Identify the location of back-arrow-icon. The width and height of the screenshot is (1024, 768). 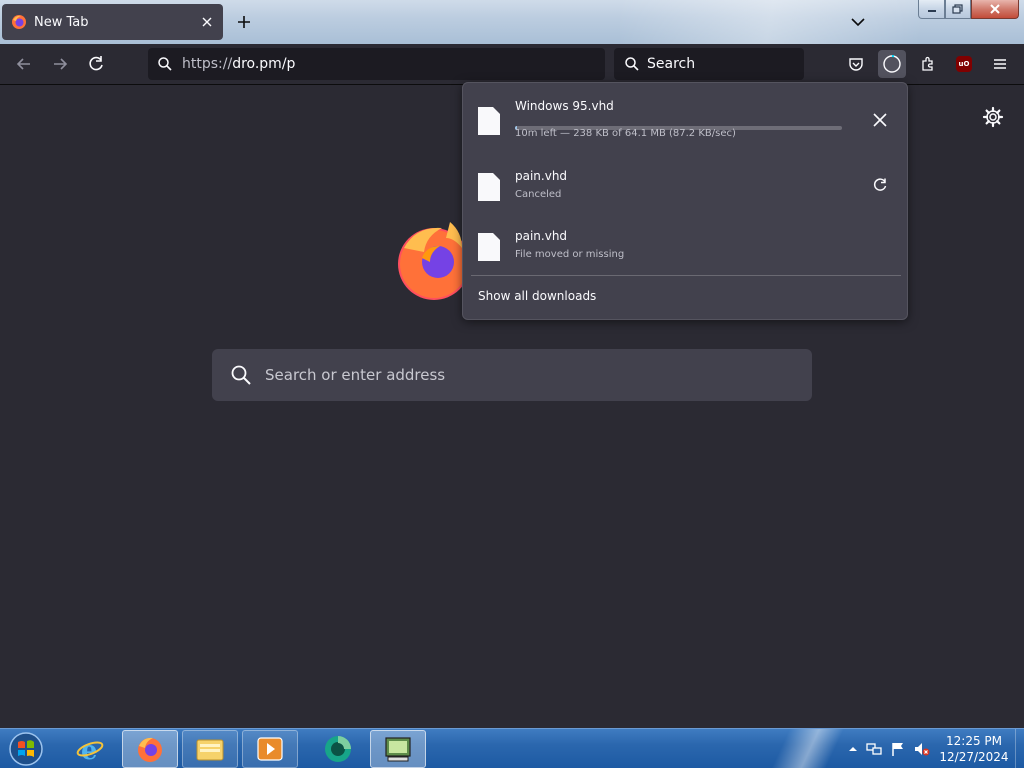
(24, 64).